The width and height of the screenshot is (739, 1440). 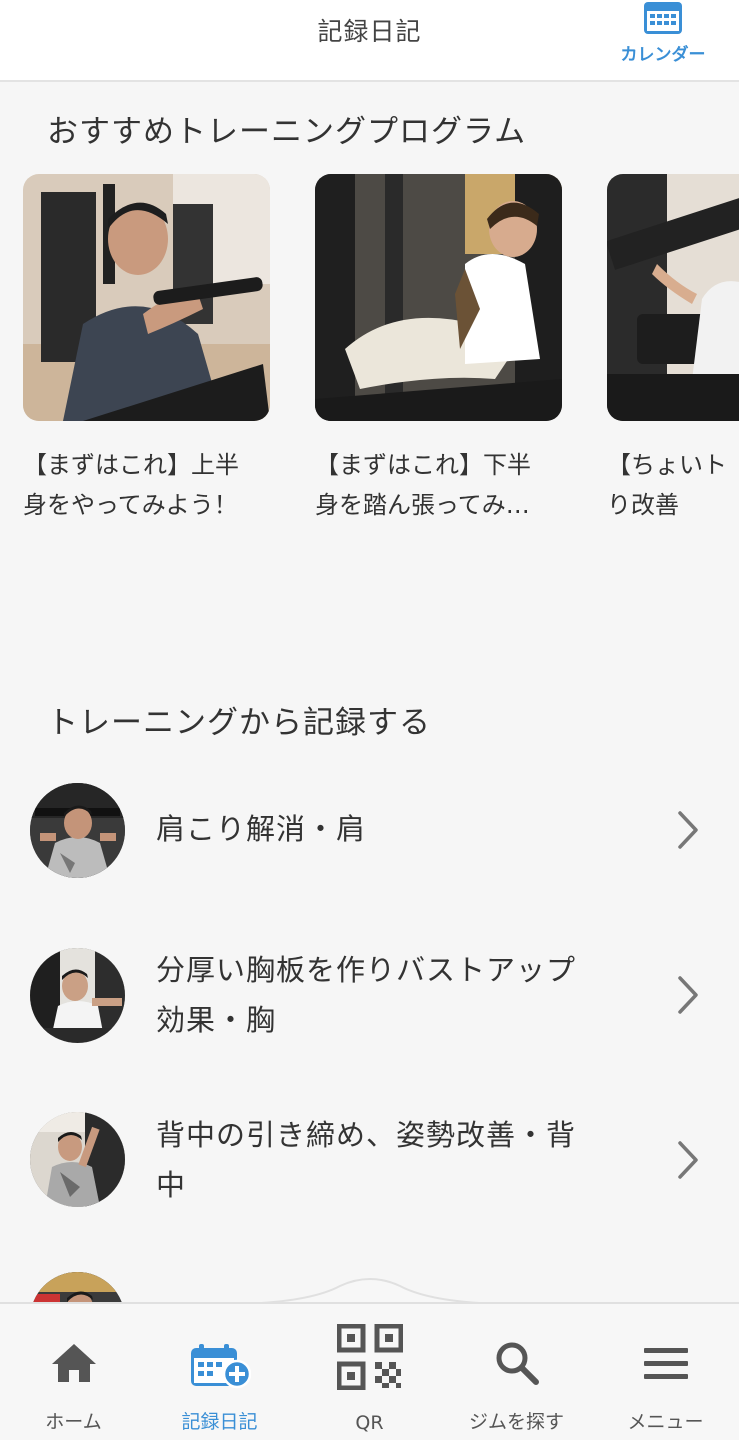 What do you see at coordinates (366, 995) in the screenshot?
I see `list-item-label: 分厚い胸板を作りバストアップ 効果・胸` at bounding box center [366, 995].